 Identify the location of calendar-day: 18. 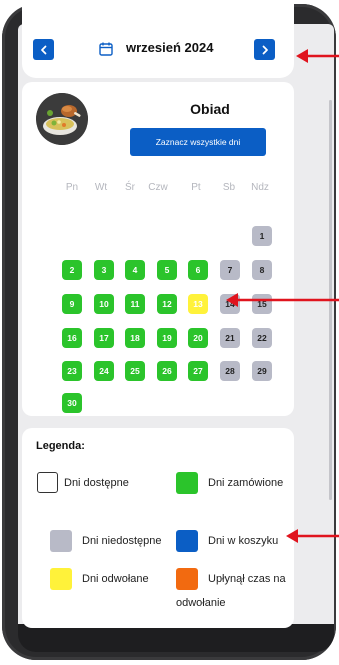
(135, 338).